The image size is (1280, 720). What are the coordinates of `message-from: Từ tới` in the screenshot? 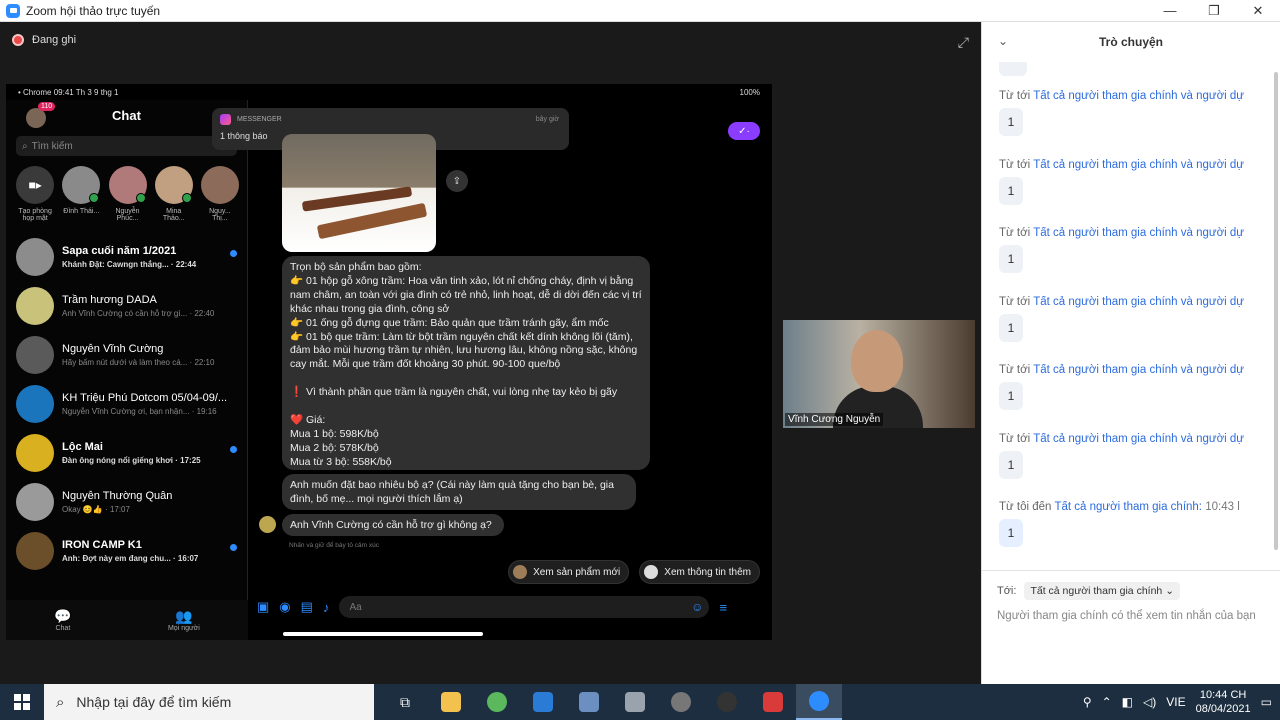 It's located at (1016, 301).